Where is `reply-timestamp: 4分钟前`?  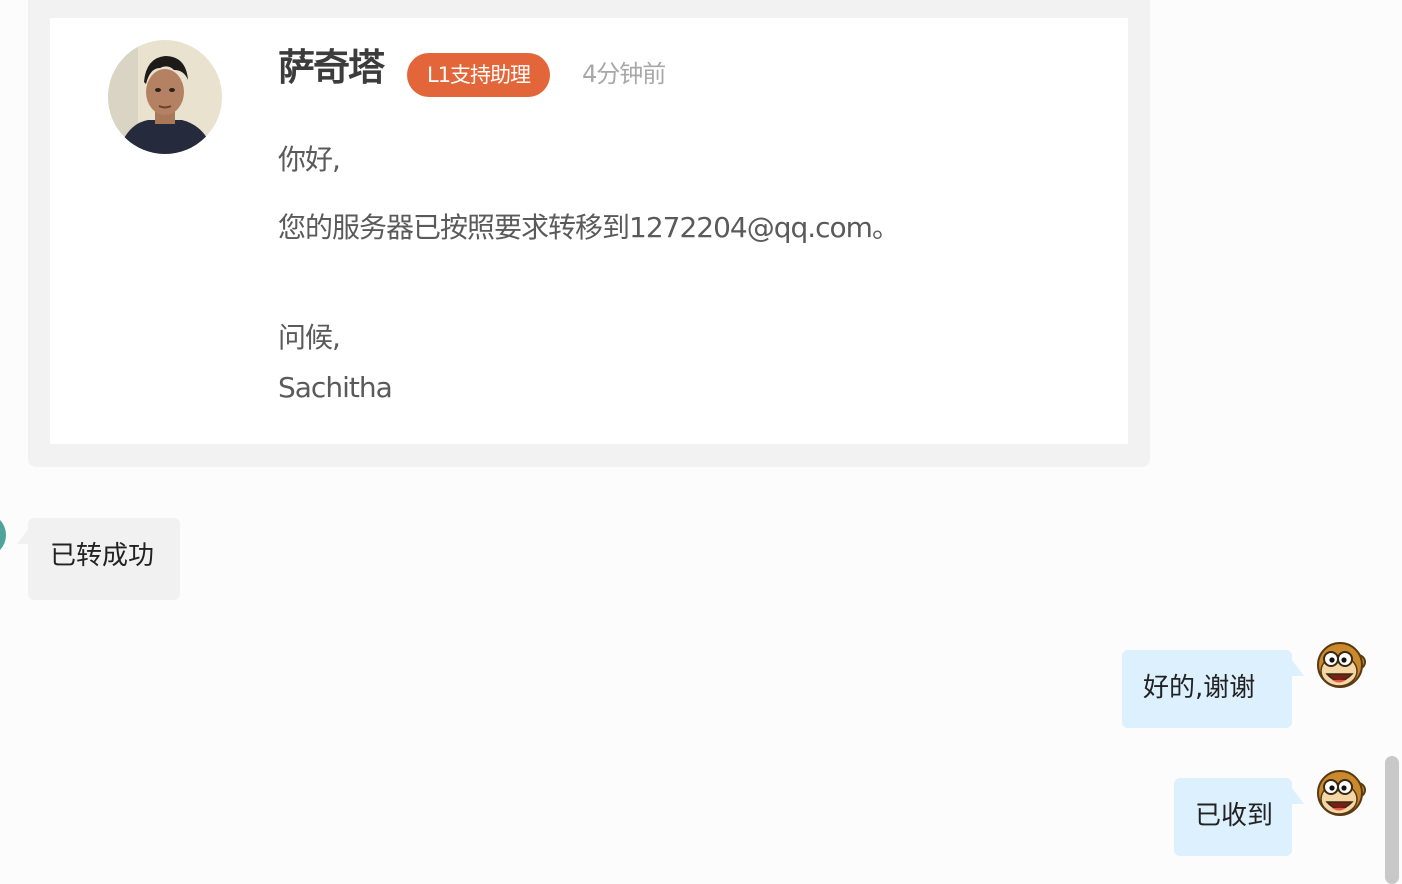 reply-timestamp: 4分钟前 is located at coordinates (624, 74).